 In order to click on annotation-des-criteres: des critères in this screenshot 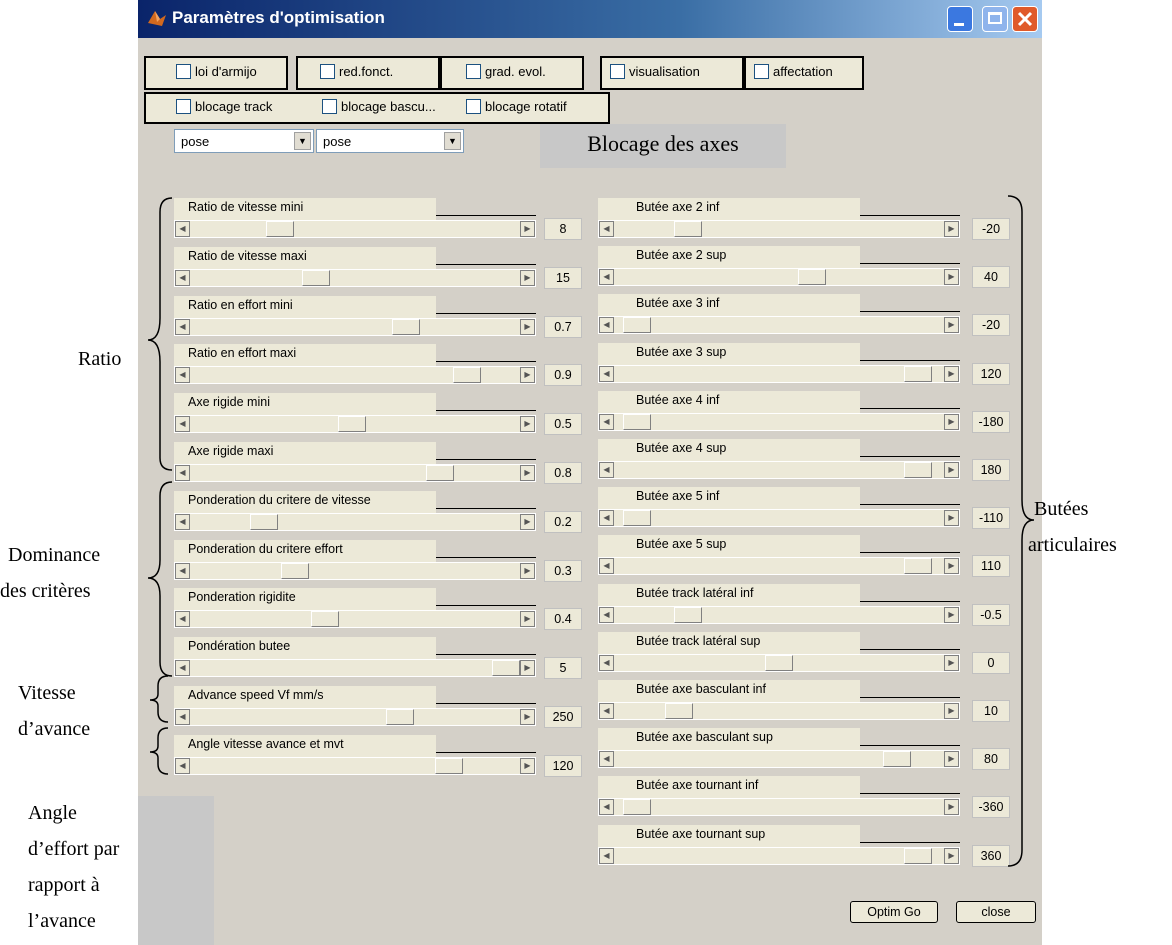, I will do `click(45, 591)`.